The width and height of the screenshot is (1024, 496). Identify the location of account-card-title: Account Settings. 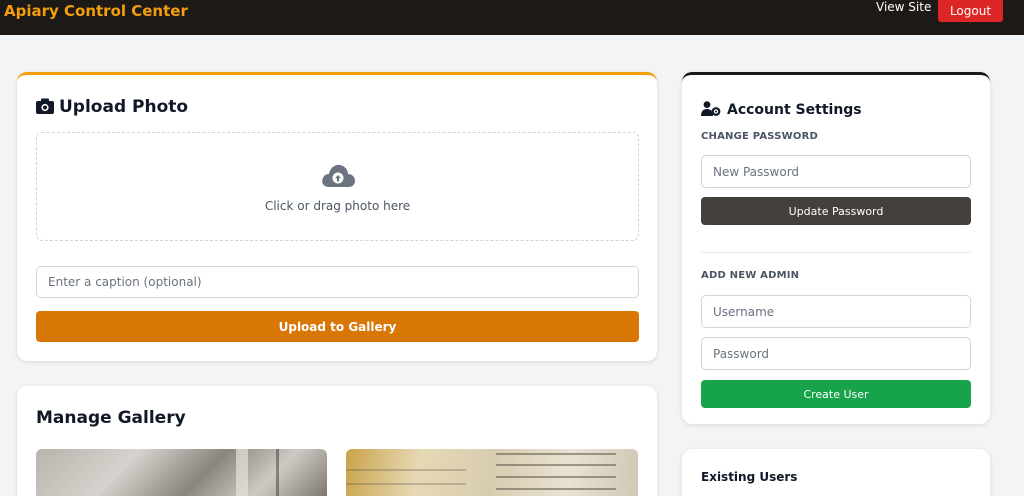
(794, 110).